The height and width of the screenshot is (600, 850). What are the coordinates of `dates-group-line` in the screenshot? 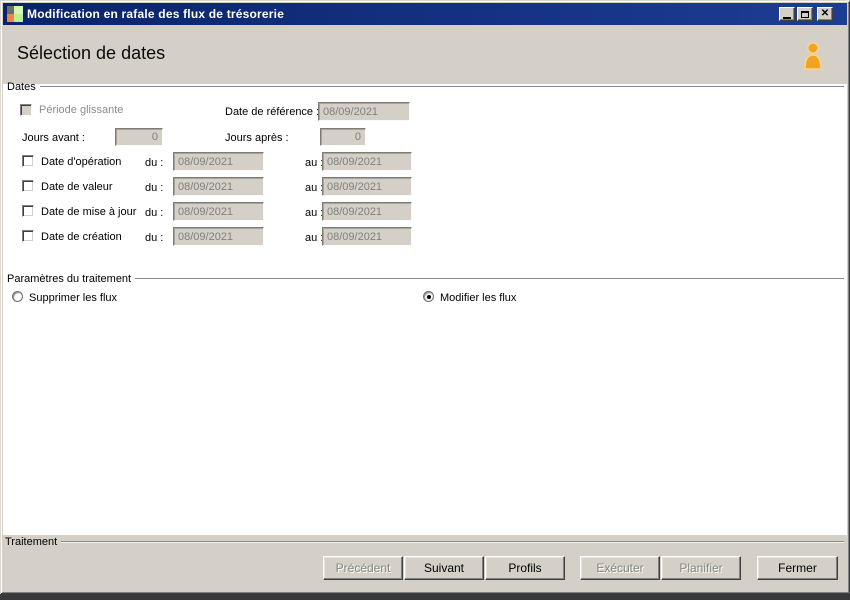 It's located at (441, 87).